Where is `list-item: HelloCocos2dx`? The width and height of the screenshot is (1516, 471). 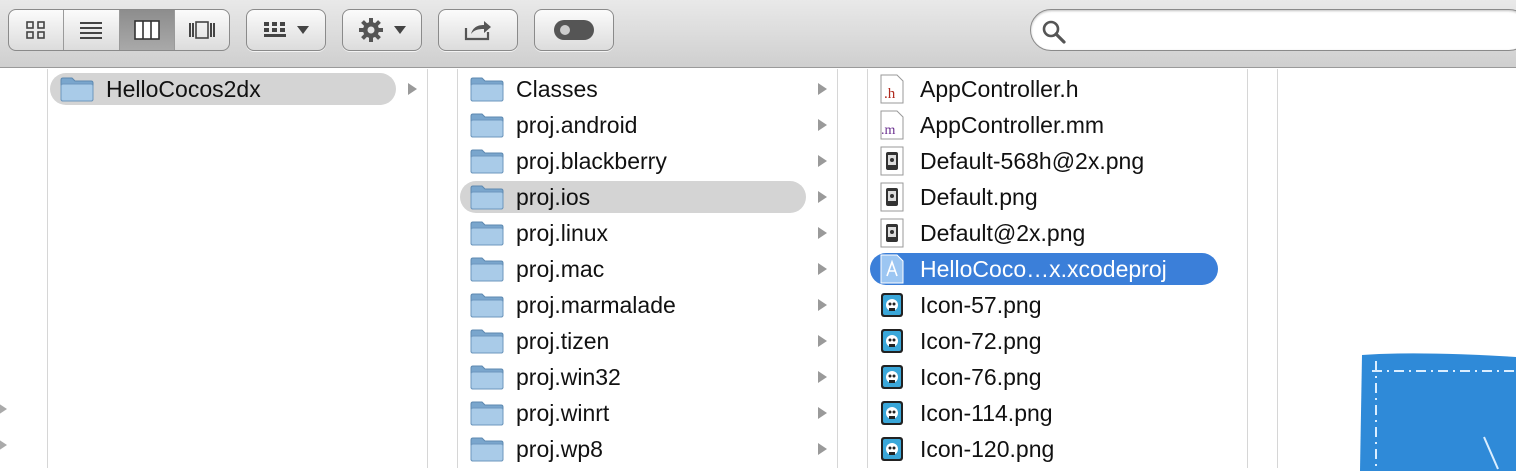 list-item: HelloCocos2dx is located at coordinates (223, 89).